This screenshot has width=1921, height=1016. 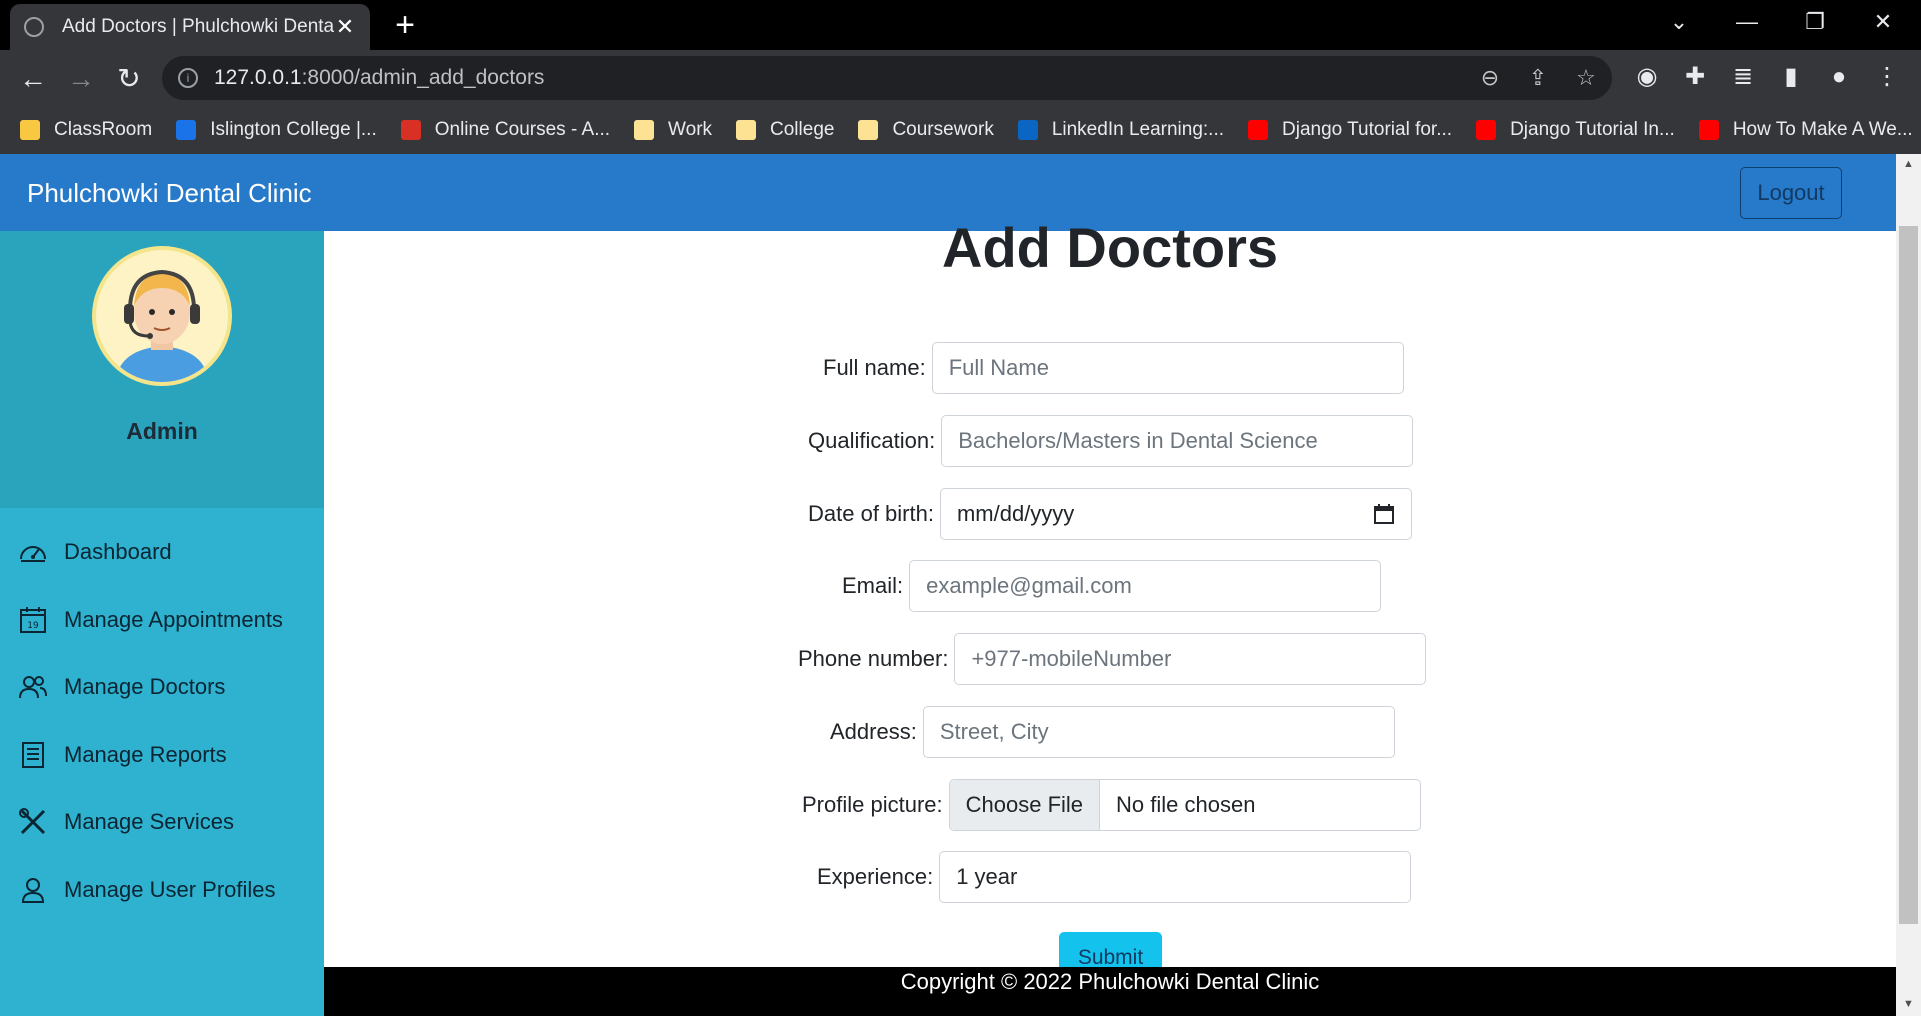 I want to click on bookmark-item: Coursework, so click(x=926, y=130).